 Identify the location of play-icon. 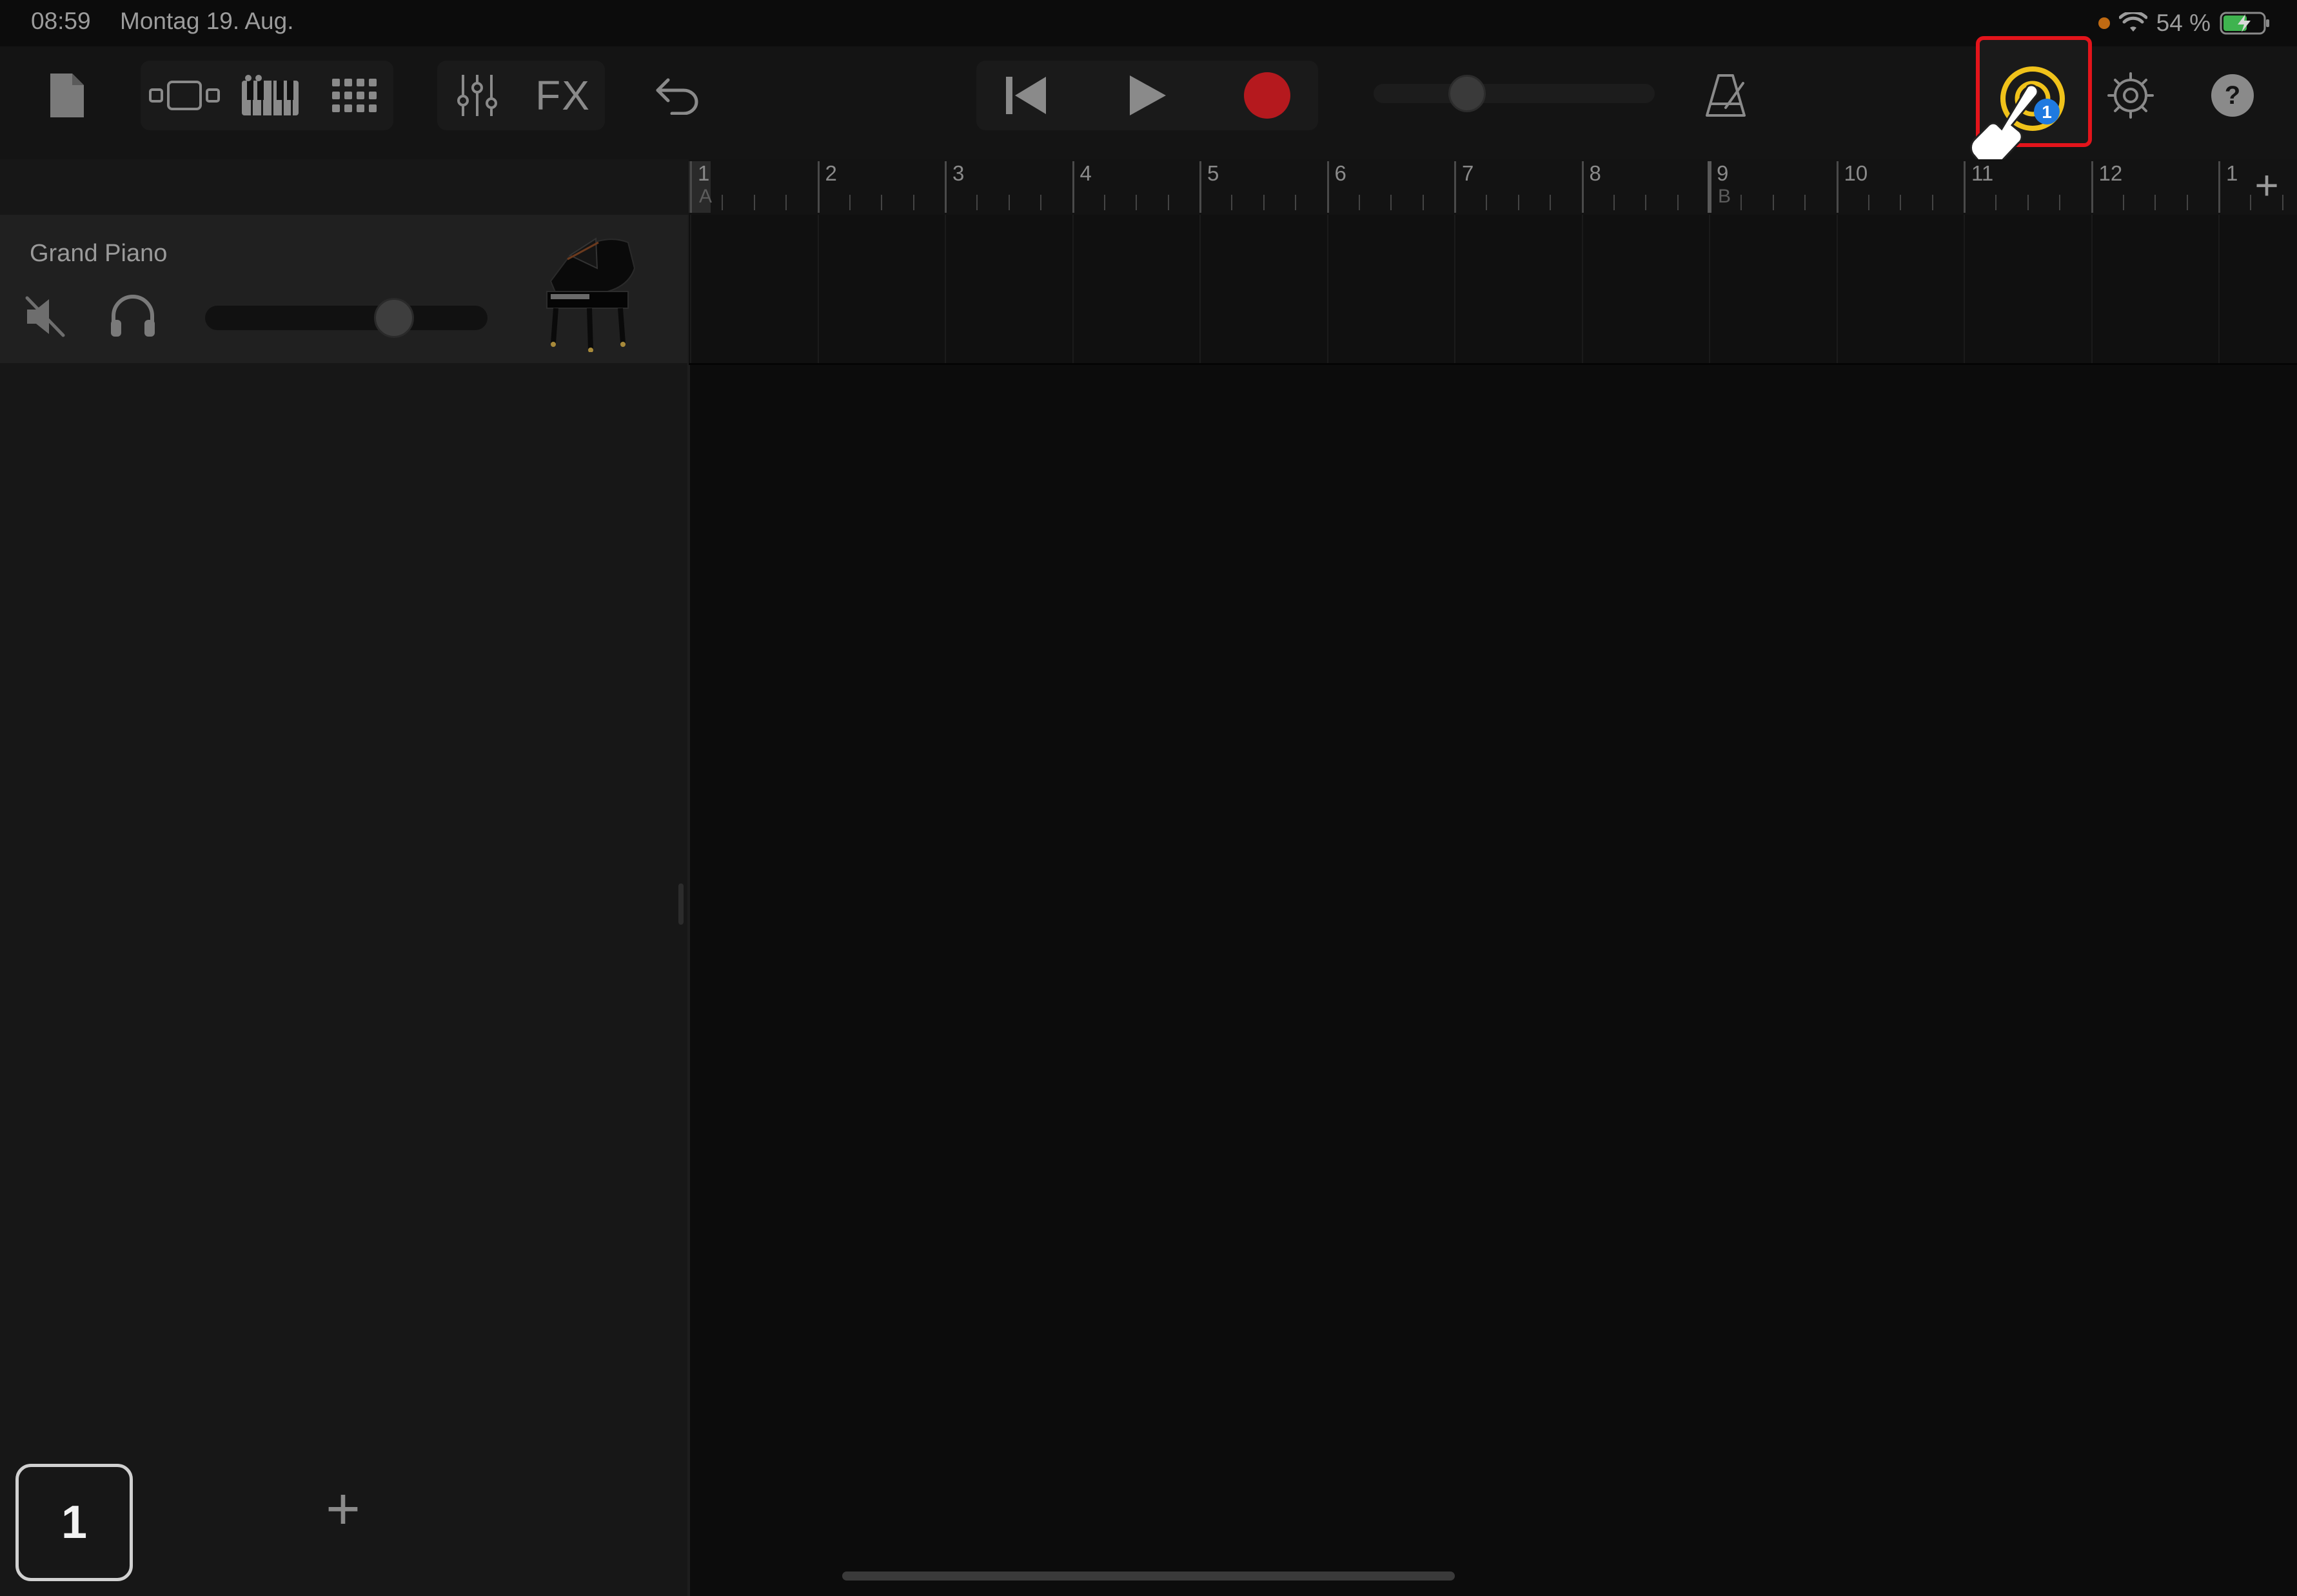
(1147, 96).